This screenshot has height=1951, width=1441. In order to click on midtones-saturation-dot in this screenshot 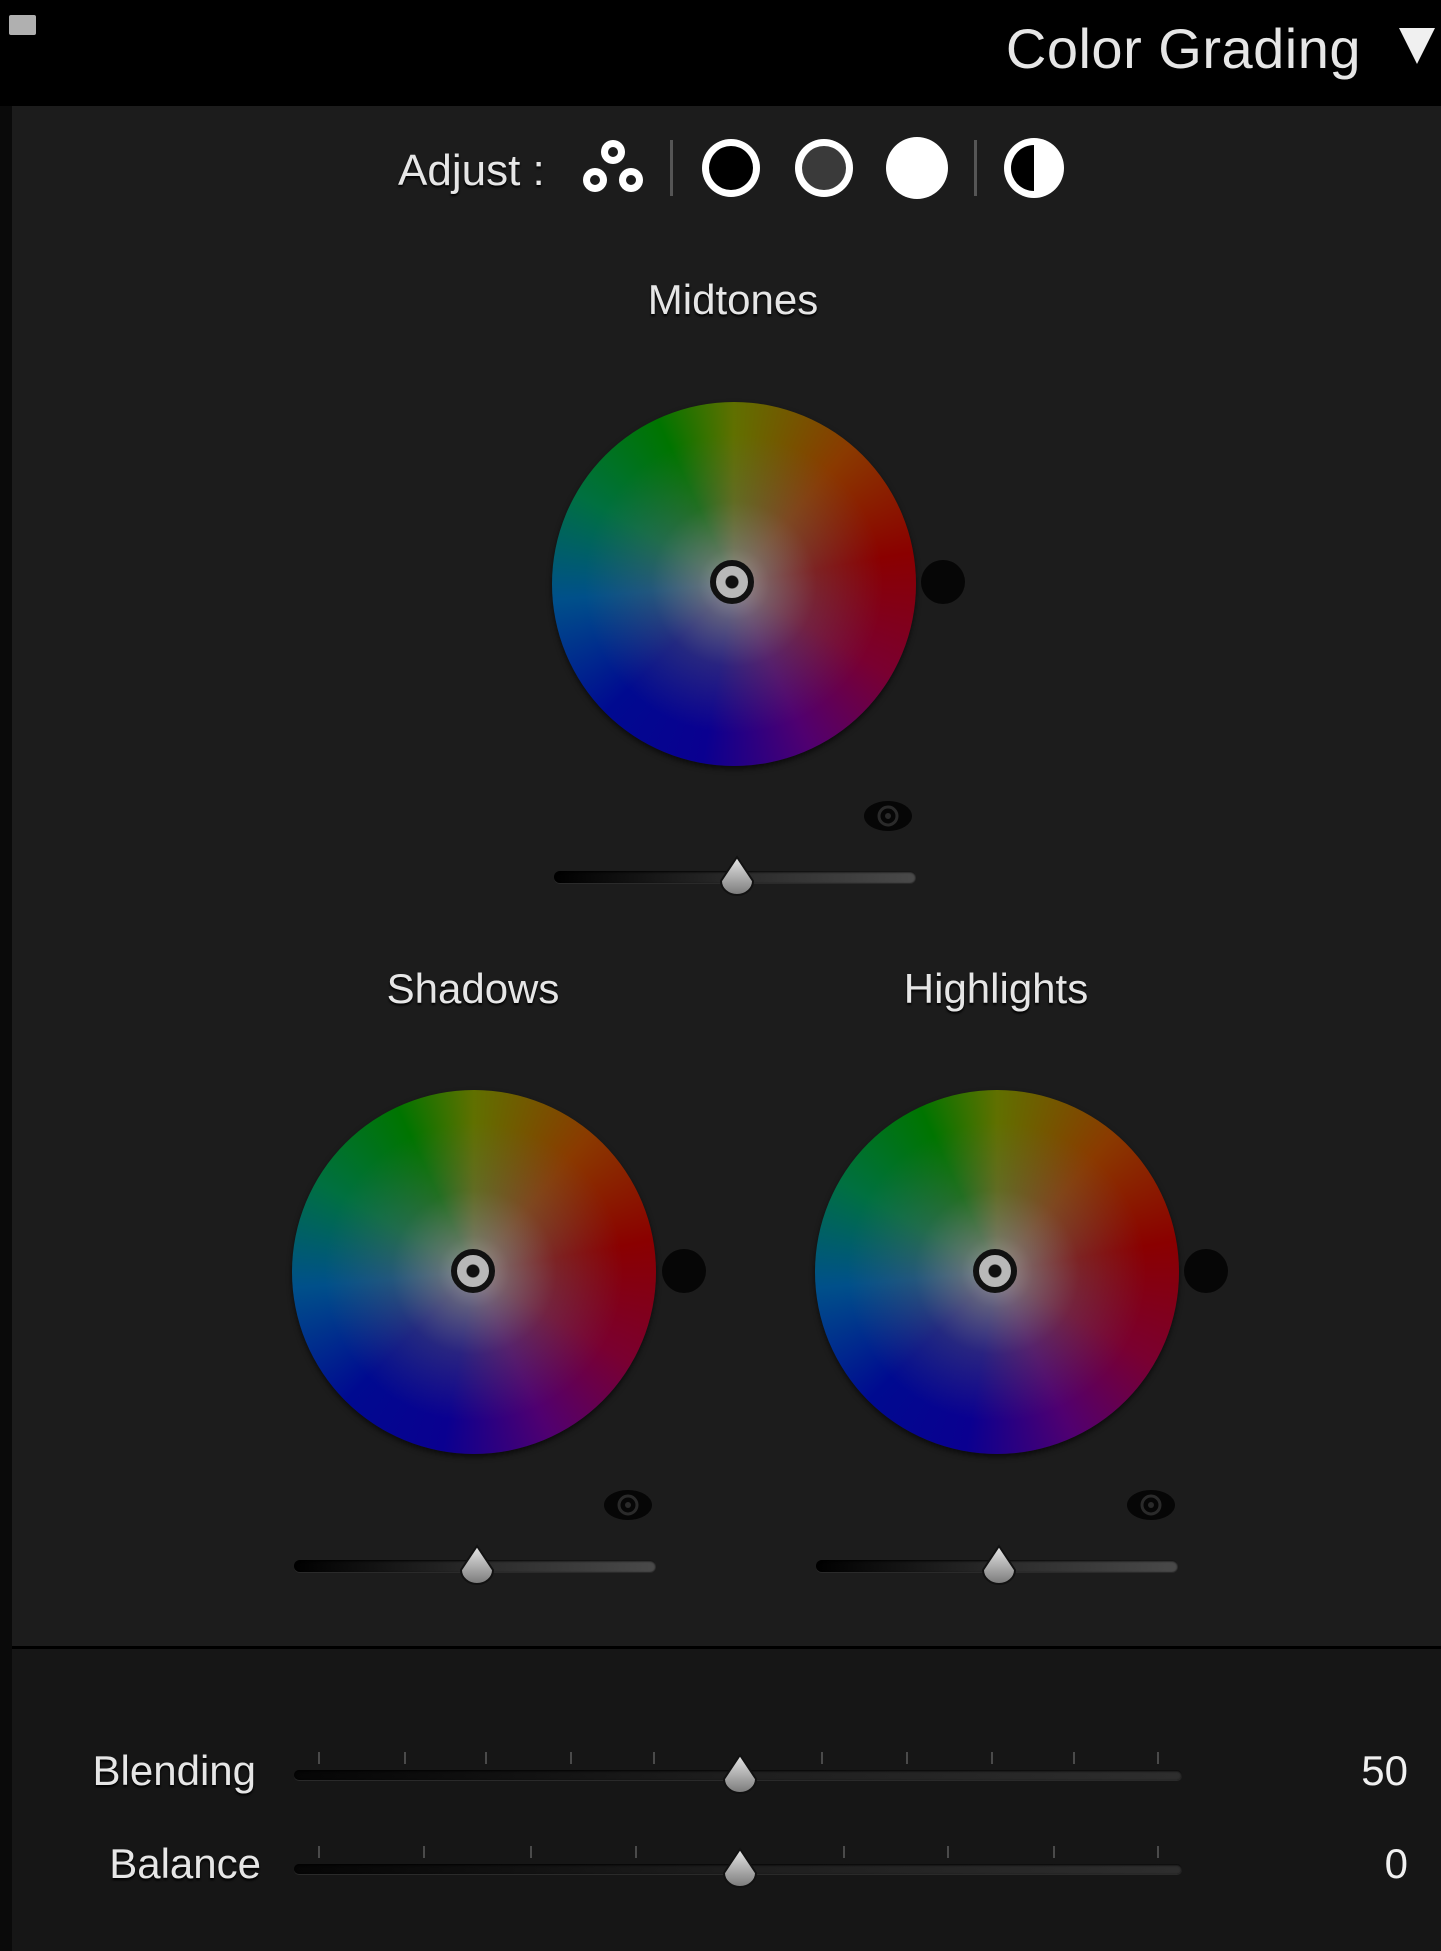, I will do `click(943, 582)`.